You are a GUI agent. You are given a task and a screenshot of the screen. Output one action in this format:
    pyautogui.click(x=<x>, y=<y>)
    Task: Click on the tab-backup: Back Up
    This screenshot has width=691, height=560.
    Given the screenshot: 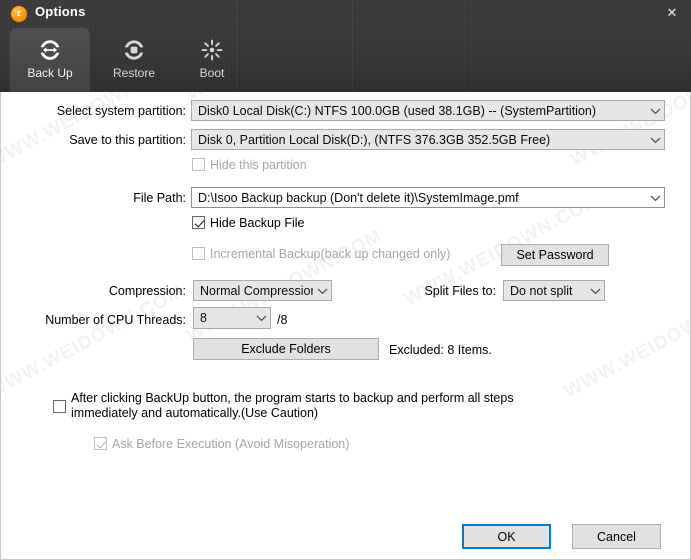 What is the action you would take?
    pyautogui.click(x=50, y=60)
    